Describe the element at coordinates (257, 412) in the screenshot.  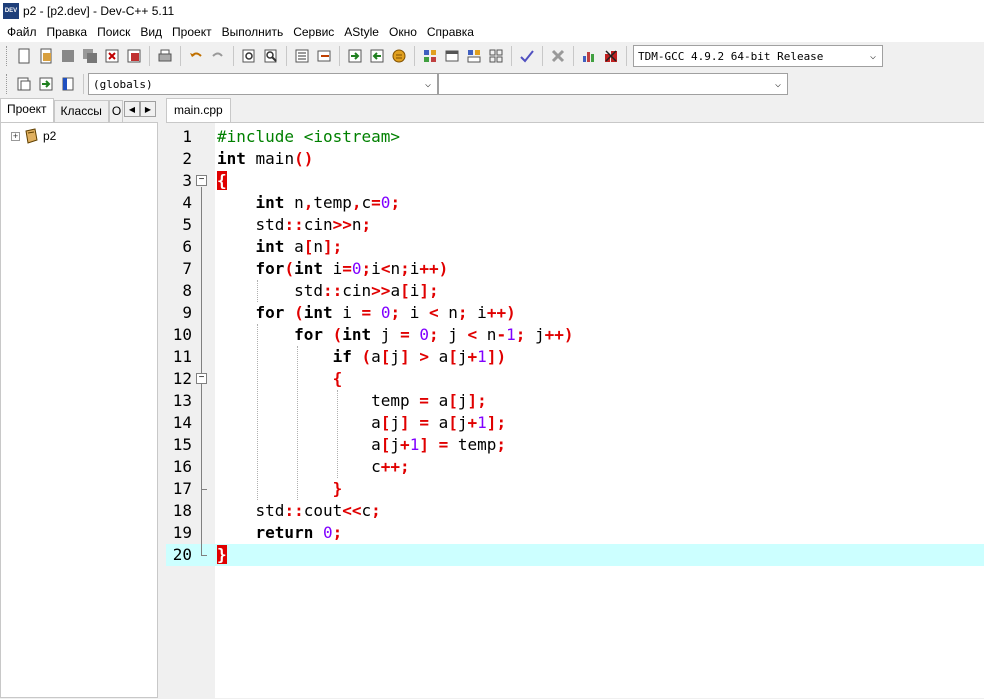
I see `indent-guide` at that location.